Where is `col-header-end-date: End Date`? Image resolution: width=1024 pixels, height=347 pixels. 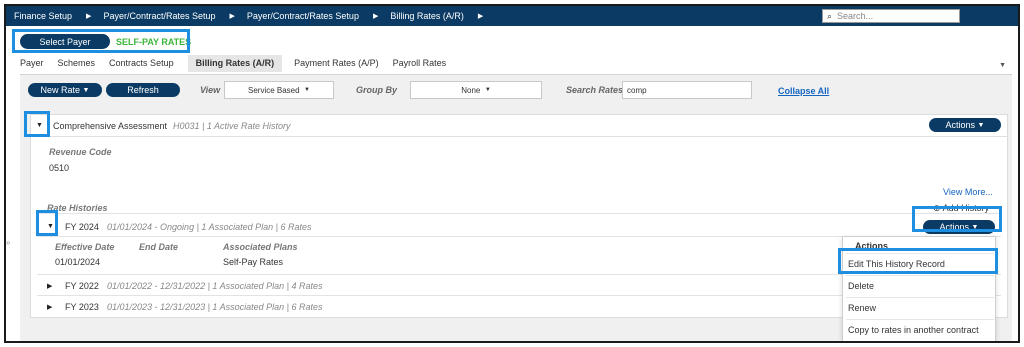
col-header-end-date: End Date is located at coordinates (159, 247).